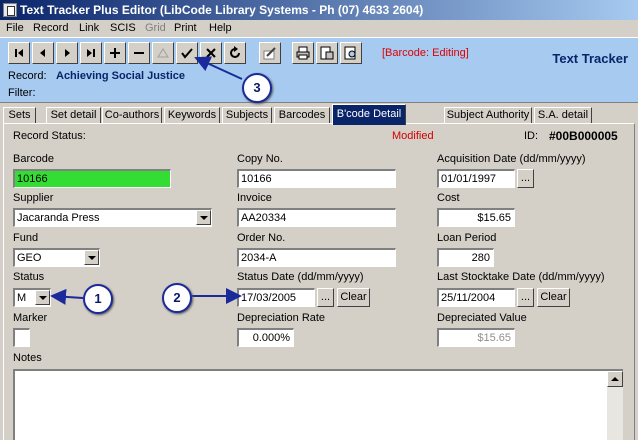 Image resolution: width=638 pixels, height=440 pixels. Describe the element at coordinates (476, 178) in the screenshot. I see `acquisition-date-field: 01/01/1997` at that location.